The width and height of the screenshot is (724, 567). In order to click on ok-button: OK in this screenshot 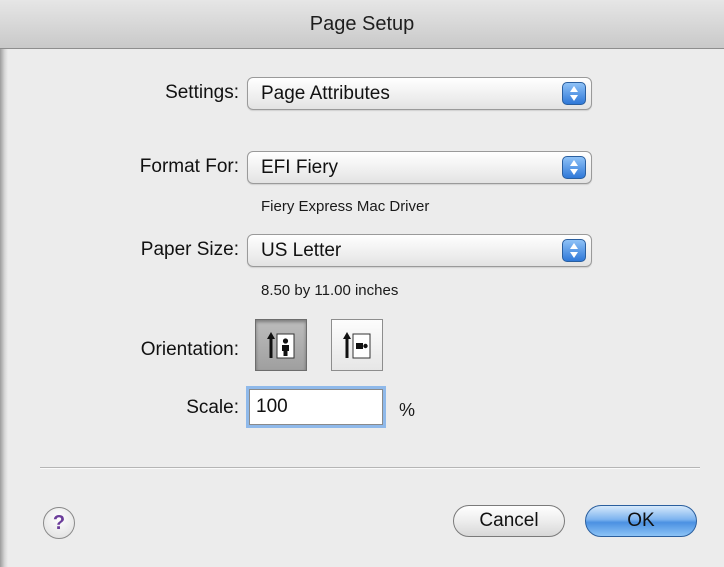, I will do `click(641, 521)`.